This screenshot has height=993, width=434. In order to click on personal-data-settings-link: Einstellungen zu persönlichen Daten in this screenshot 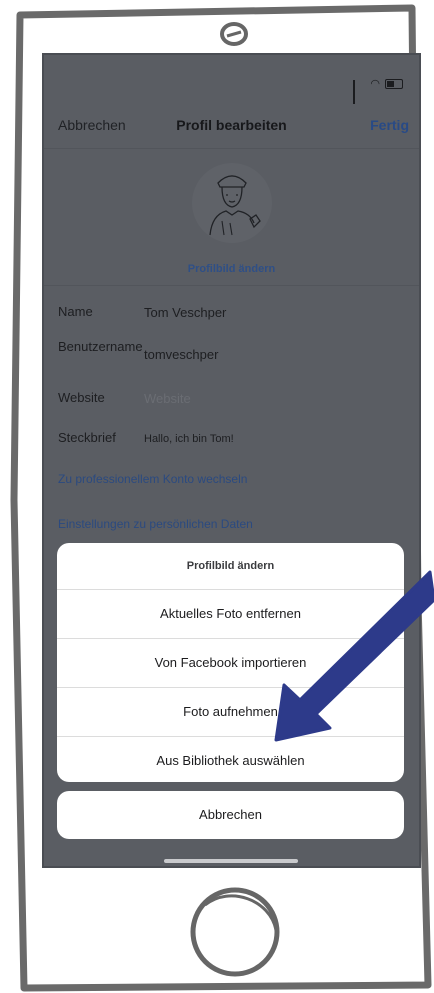, I will do `click(155, 524)`.